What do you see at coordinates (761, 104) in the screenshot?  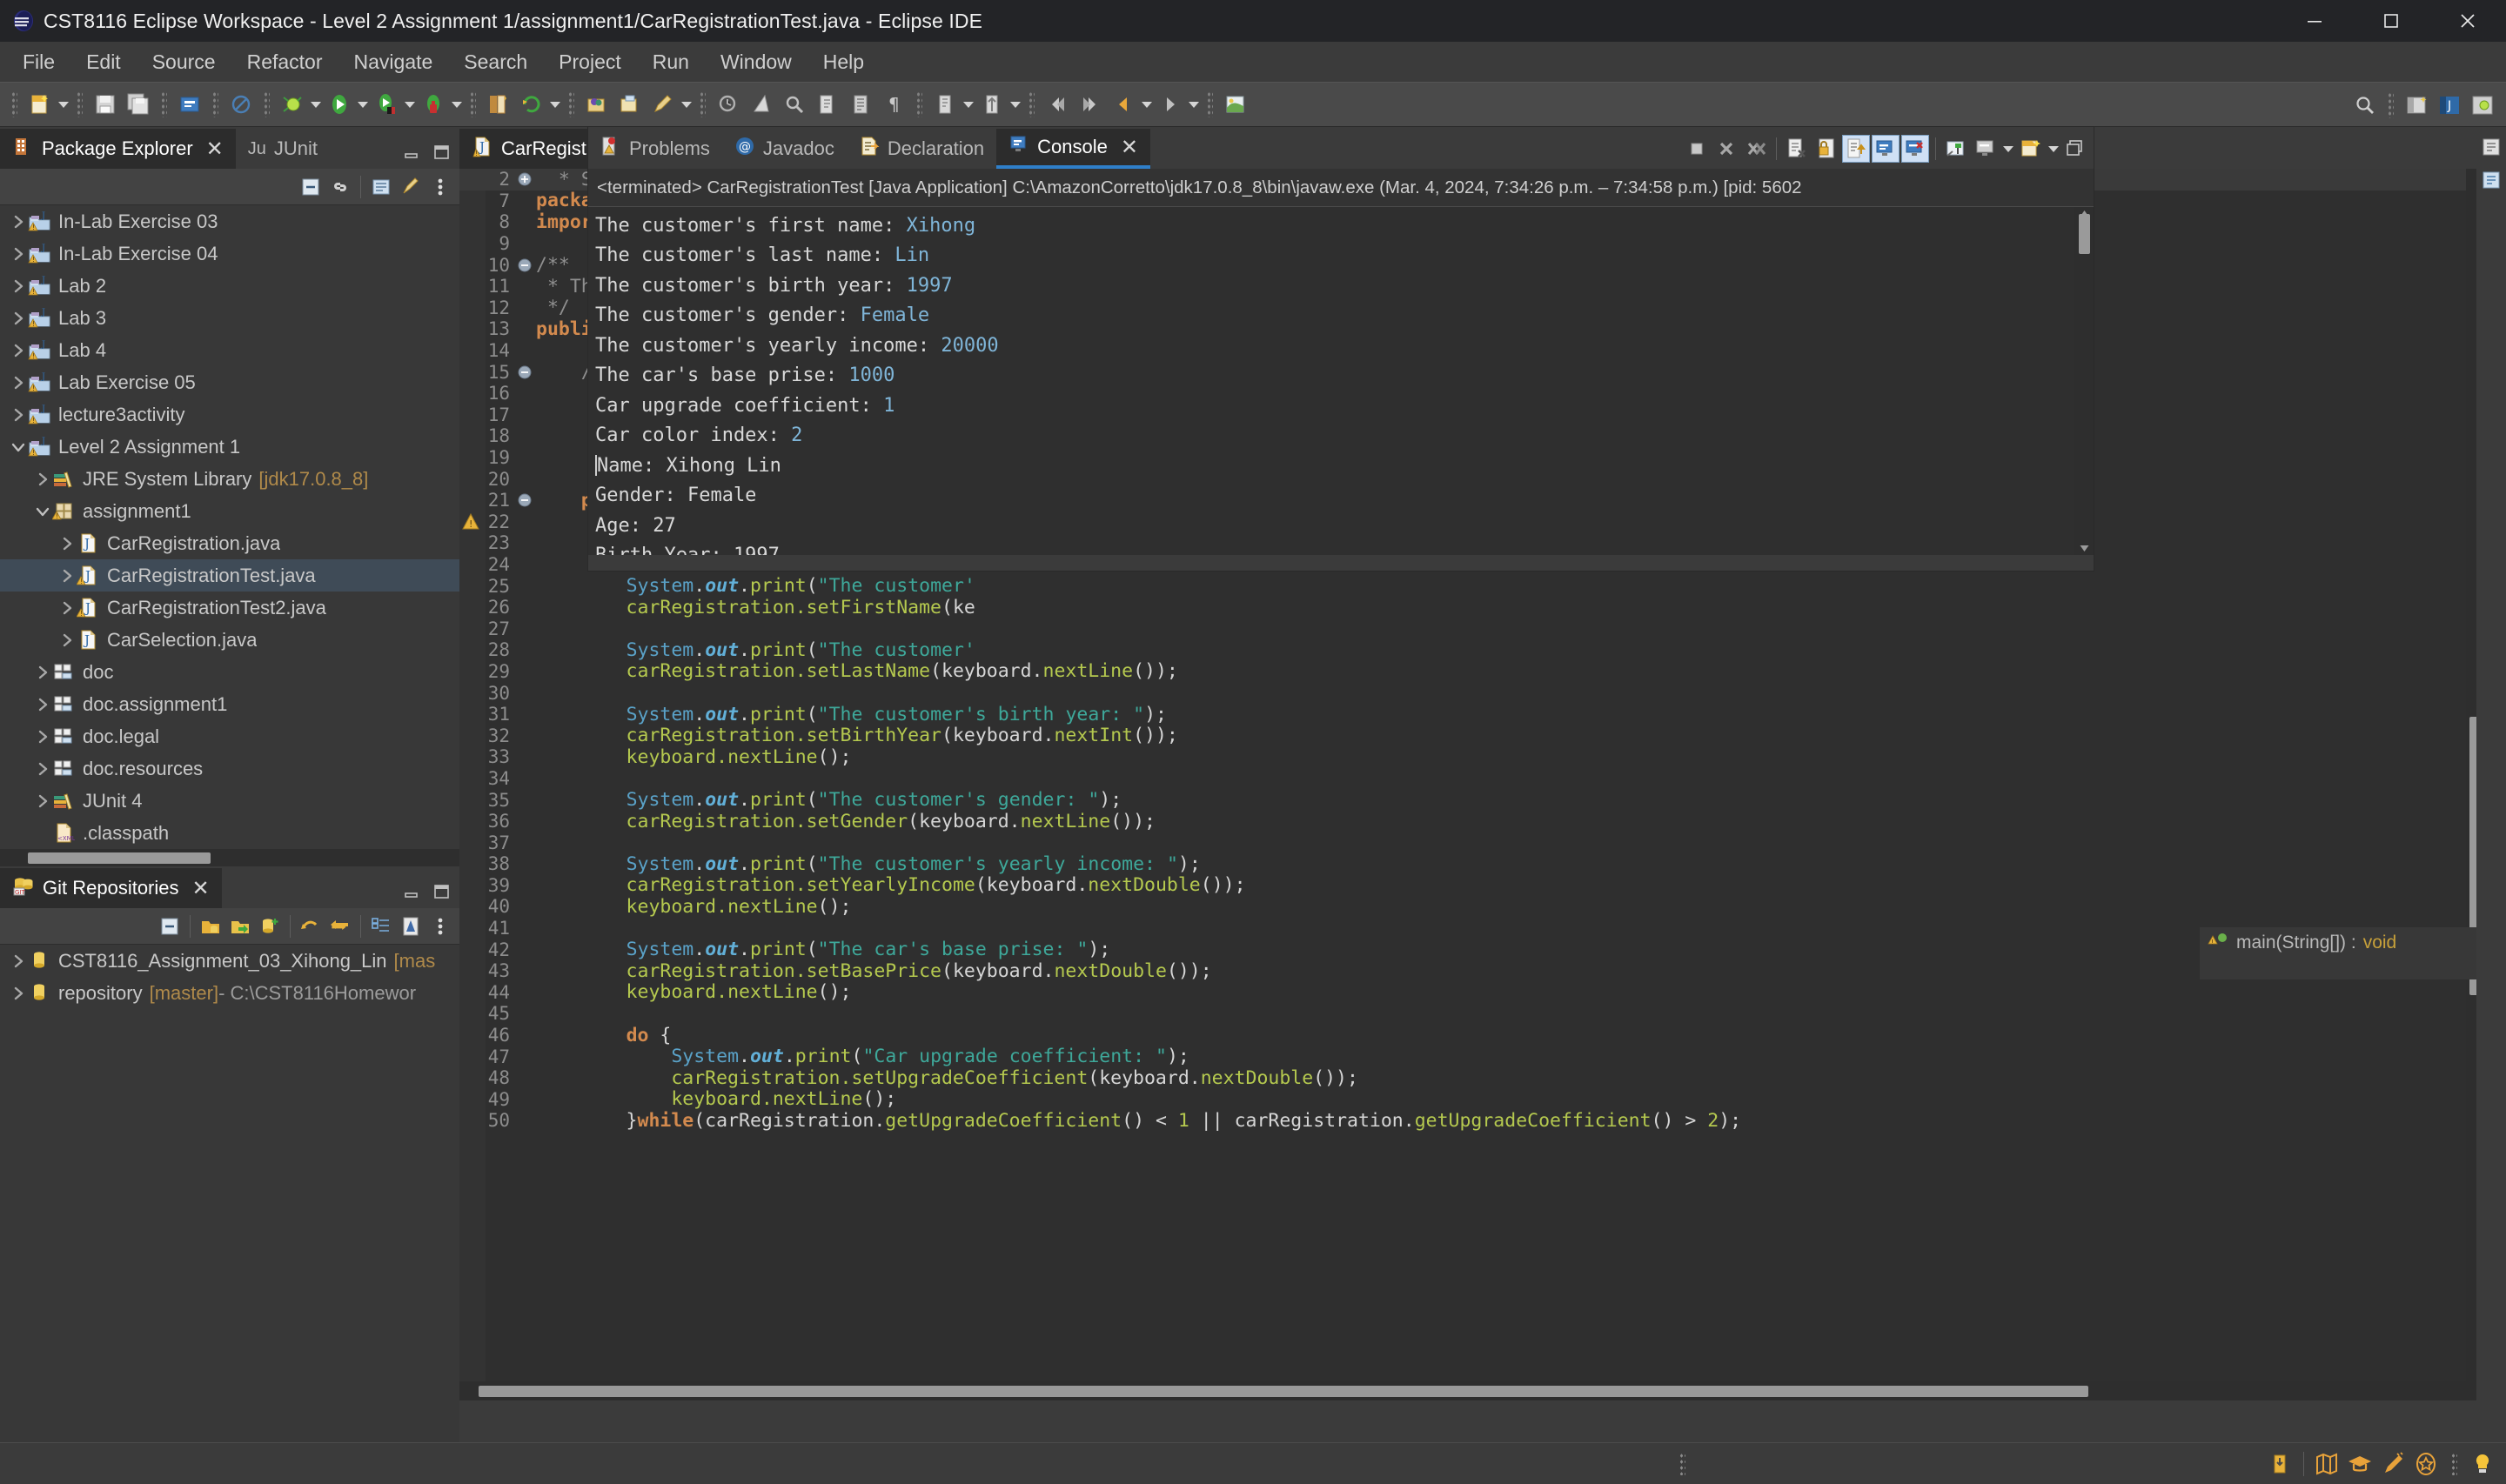 I see `open-type-icon` at bounding box center [761, 104].